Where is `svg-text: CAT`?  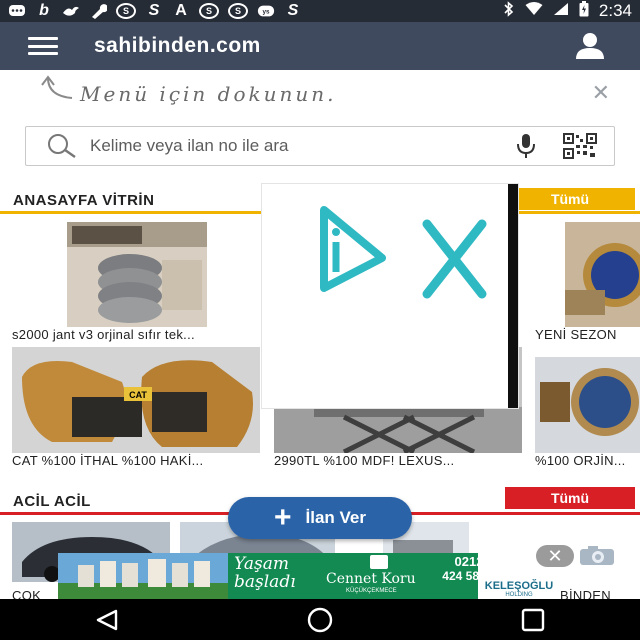
svg-text: CAT is located at coordinates (138, 395).